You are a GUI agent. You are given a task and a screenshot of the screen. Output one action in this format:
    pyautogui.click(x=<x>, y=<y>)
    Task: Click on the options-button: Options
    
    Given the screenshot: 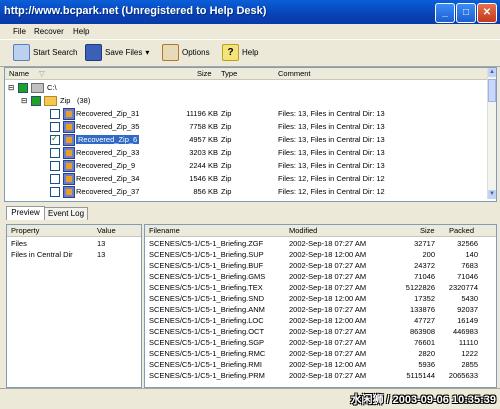 What is the action you would take?
    pyautogui.click(x=186, y=52)
    